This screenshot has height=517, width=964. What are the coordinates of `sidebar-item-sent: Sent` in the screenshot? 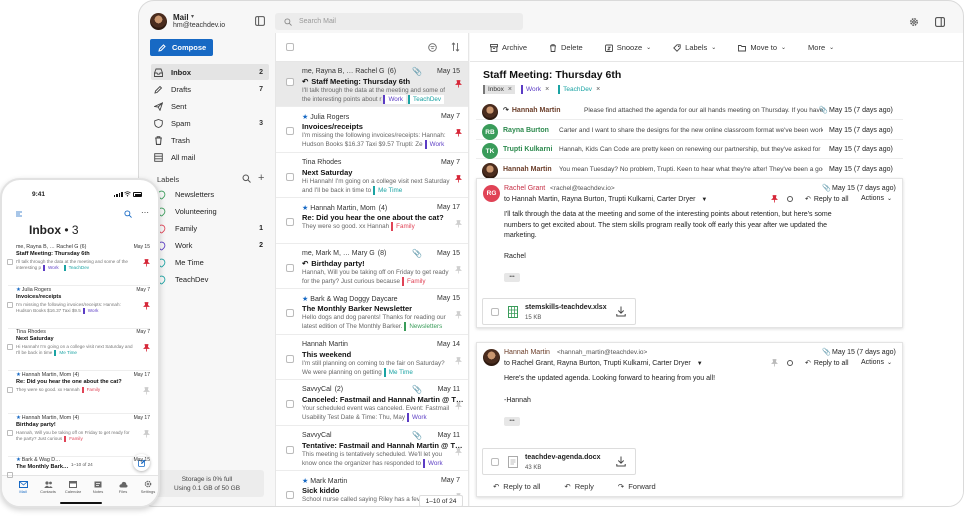 It's located at (210, 106).